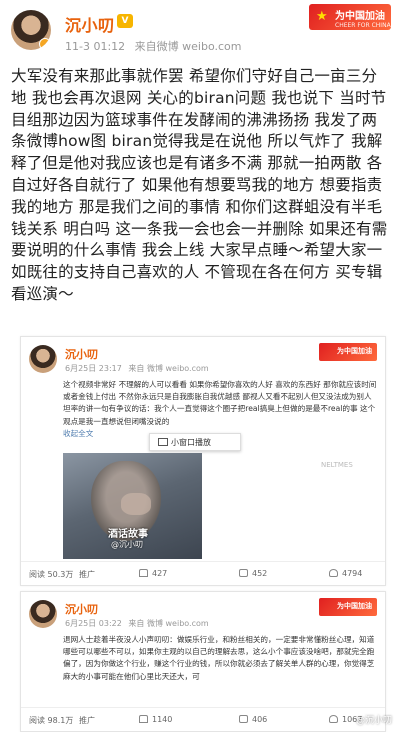 This screenshot has height=732, width=398. I want to click on cheer-badge: ★ 为中国加油 CHEER FOR CHINA, so click(350, 17).